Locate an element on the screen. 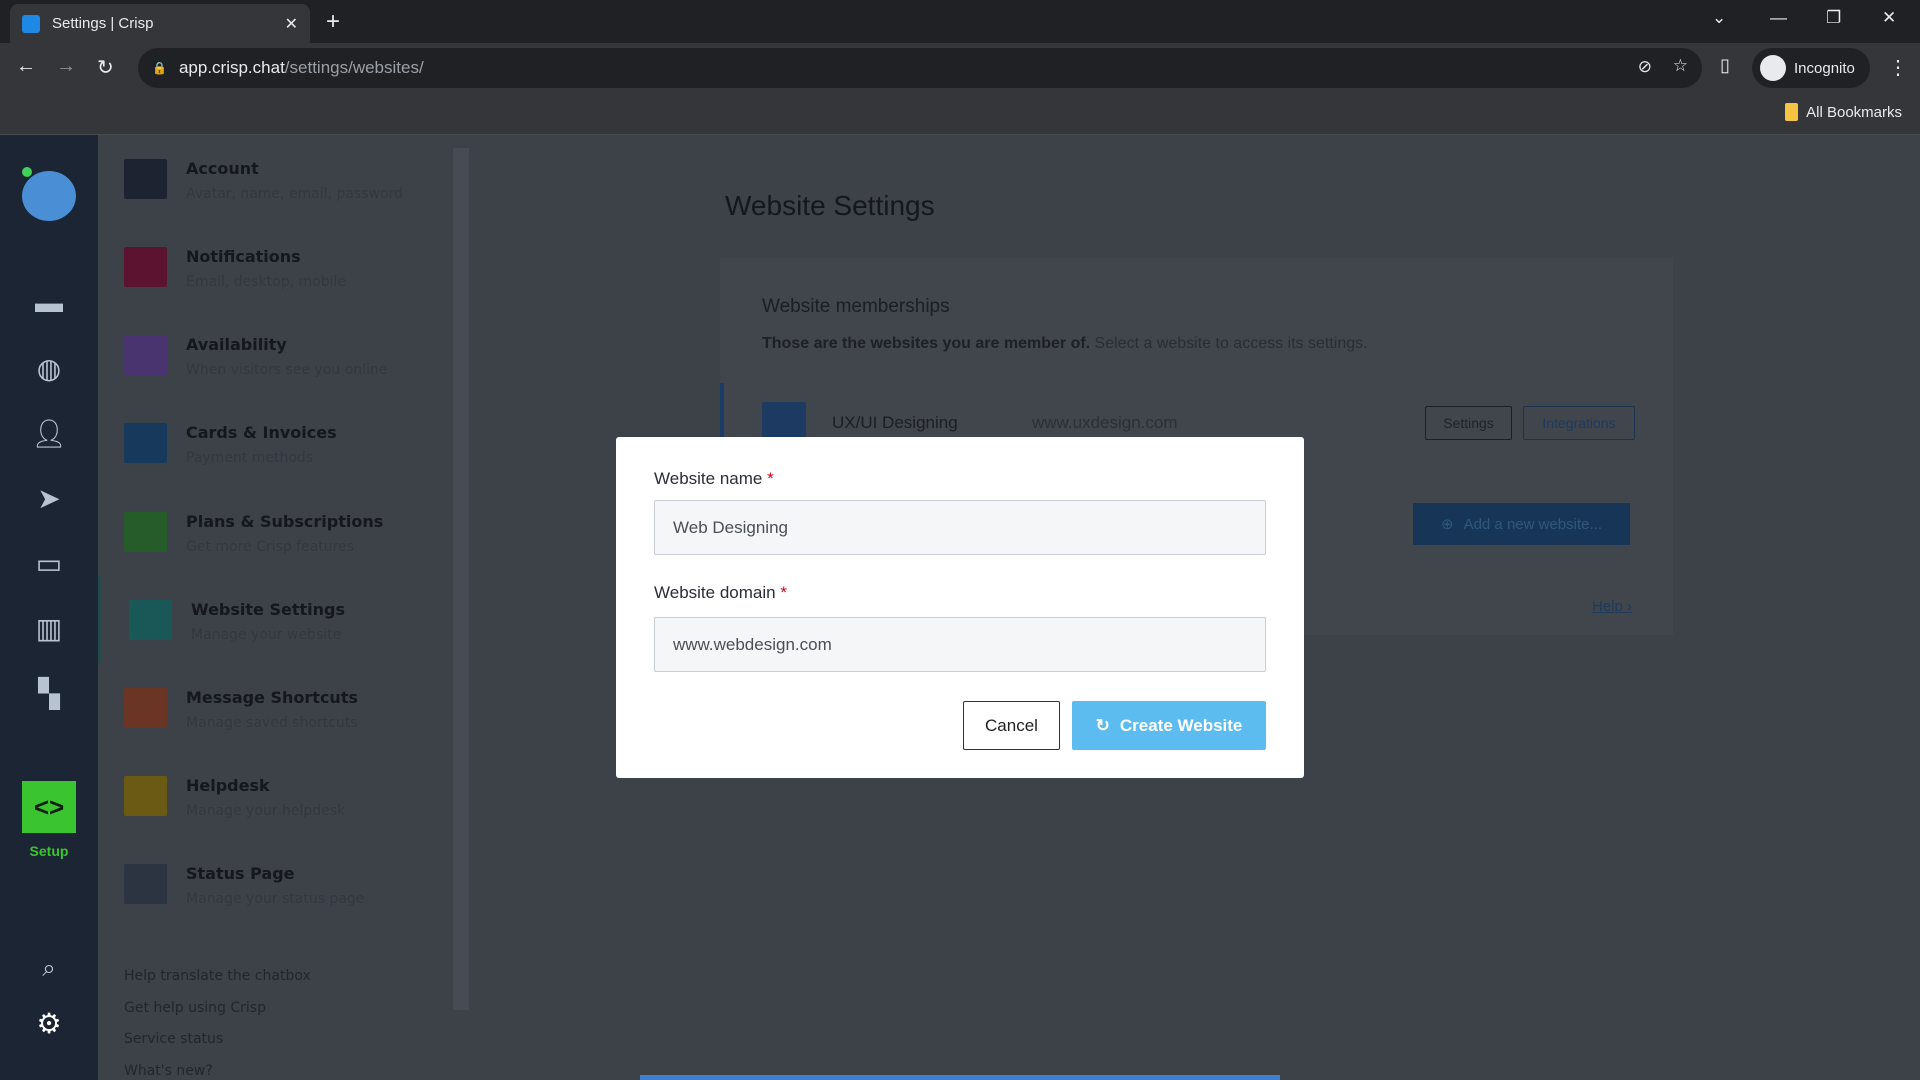 This screenshot has height=1080, width=1920. item-title: Plans & Subscriptions is located at coordinates (285, 521).